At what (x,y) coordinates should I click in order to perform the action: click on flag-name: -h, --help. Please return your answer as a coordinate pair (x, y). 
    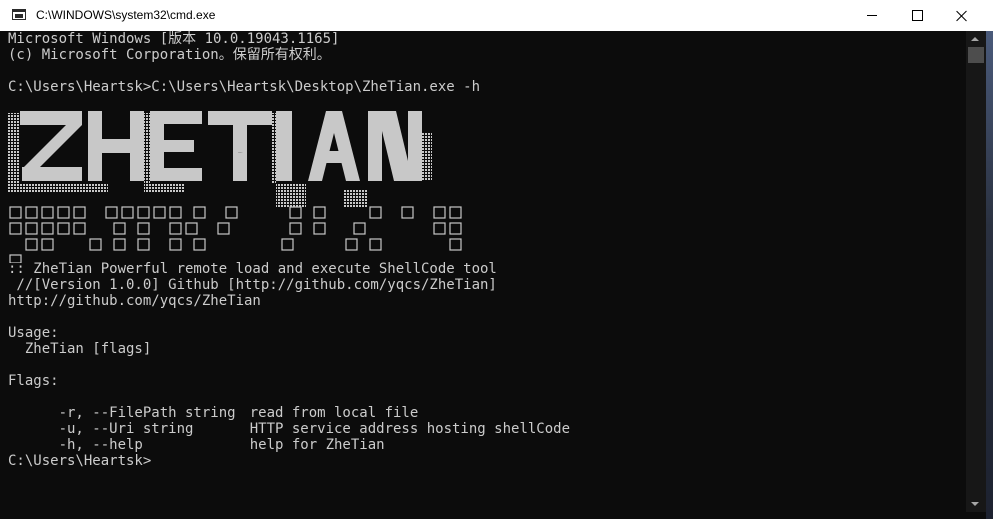
    Looking at the image, I should click on (92, 445).